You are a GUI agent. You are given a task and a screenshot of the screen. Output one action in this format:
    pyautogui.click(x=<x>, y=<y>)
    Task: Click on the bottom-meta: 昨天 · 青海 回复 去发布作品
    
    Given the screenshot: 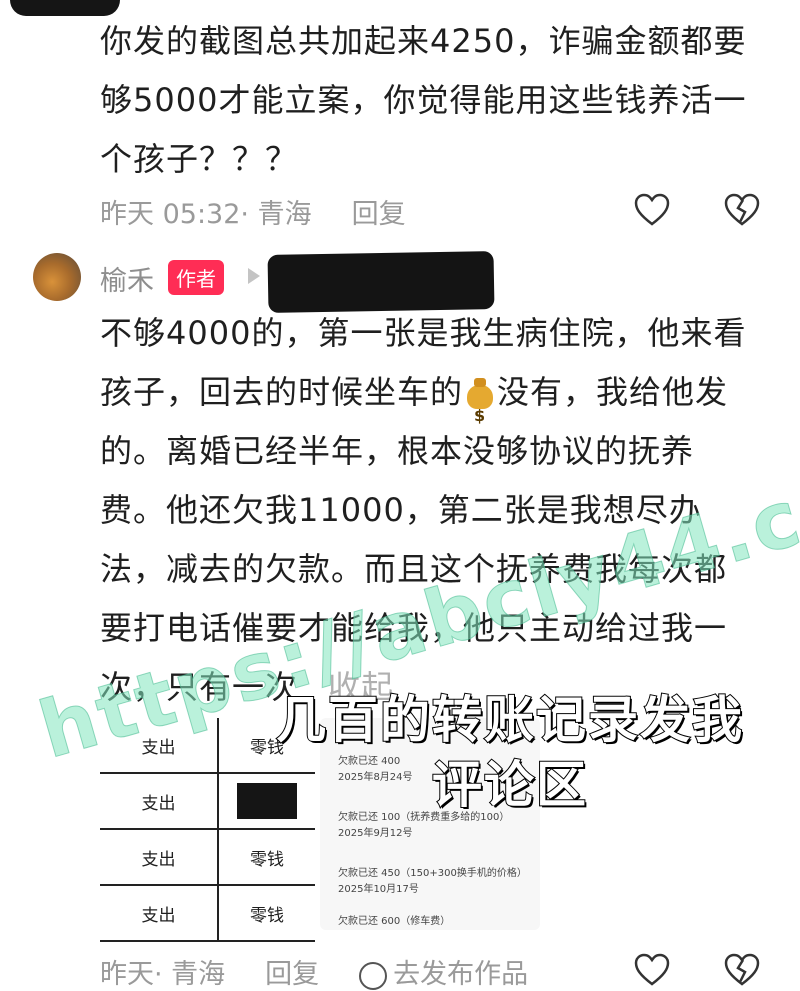 What is the action you would take?
    pyautogui.click(x=314, y=971)
    